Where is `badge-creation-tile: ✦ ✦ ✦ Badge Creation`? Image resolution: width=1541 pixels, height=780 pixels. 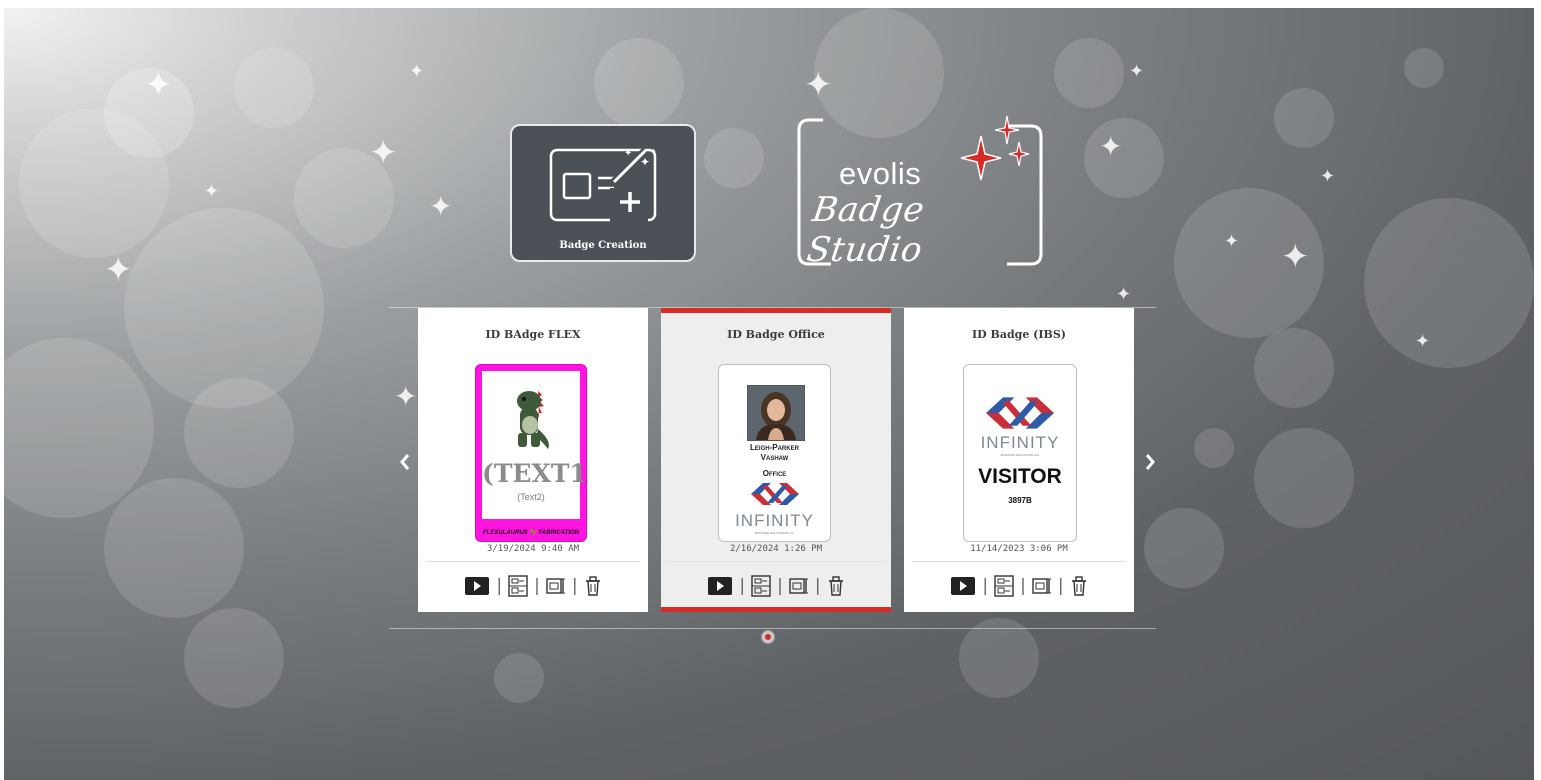 badge-creation-tile: ✦ ✦ ✦ Badge Creation is located at coordinates (603, 193).